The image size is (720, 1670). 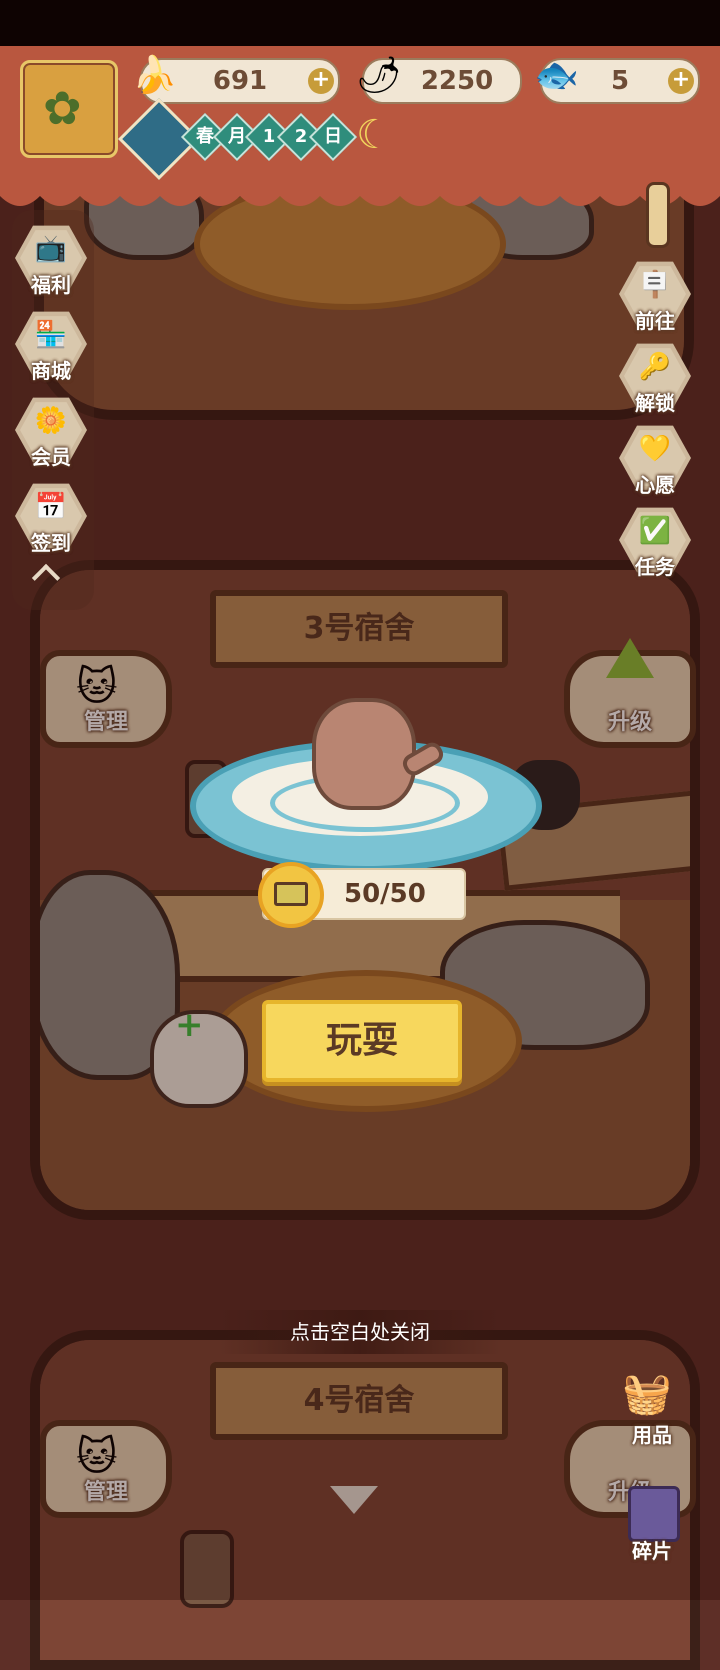 What do you see at coordinates (207, 1569) in the screenshot?
I see `lantern-icon` at bounding box center [207, 1569].